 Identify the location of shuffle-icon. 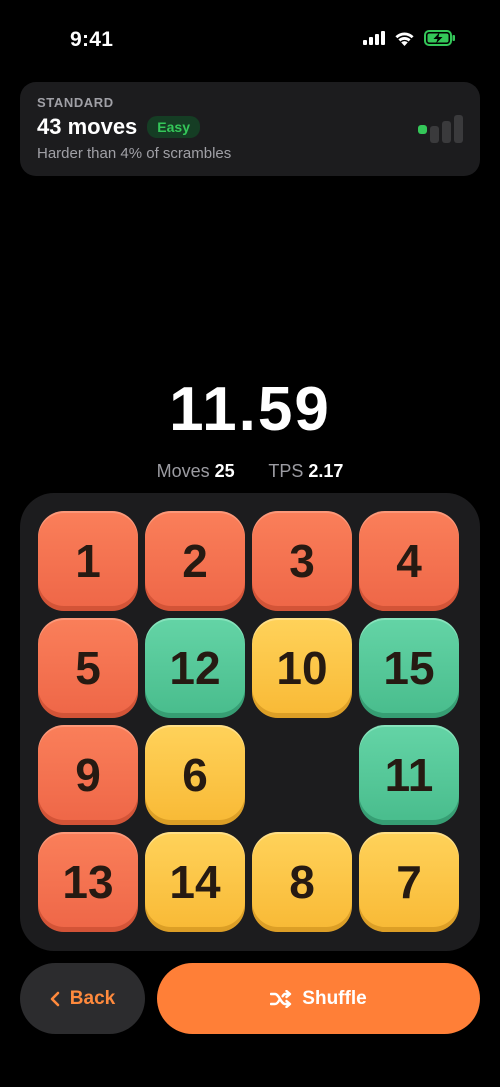
(281, 998).